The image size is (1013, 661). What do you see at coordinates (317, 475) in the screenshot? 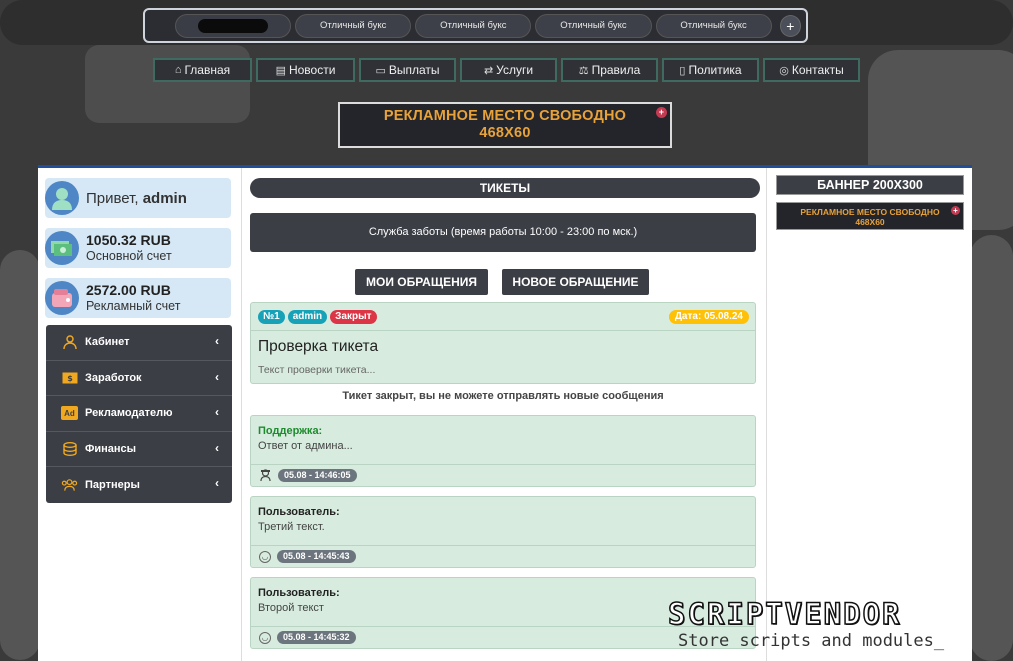
I see `message-time-badge: 05.08 - 14:46:05` at bounding box center [317, 475].